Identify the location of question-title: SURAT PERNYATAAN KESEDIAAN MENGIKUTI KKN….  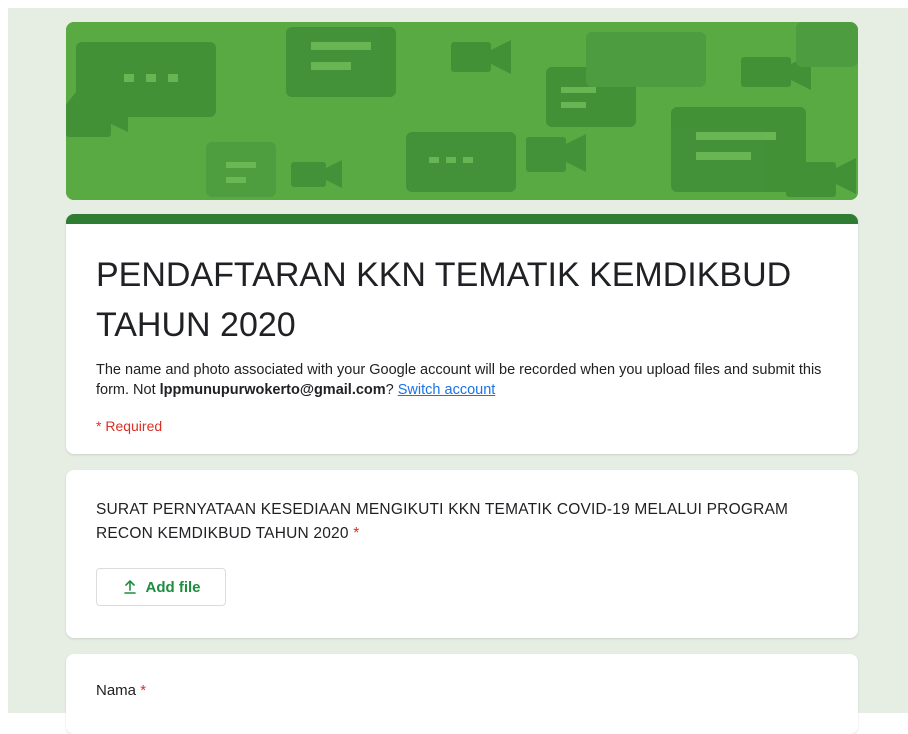
(466, 522).